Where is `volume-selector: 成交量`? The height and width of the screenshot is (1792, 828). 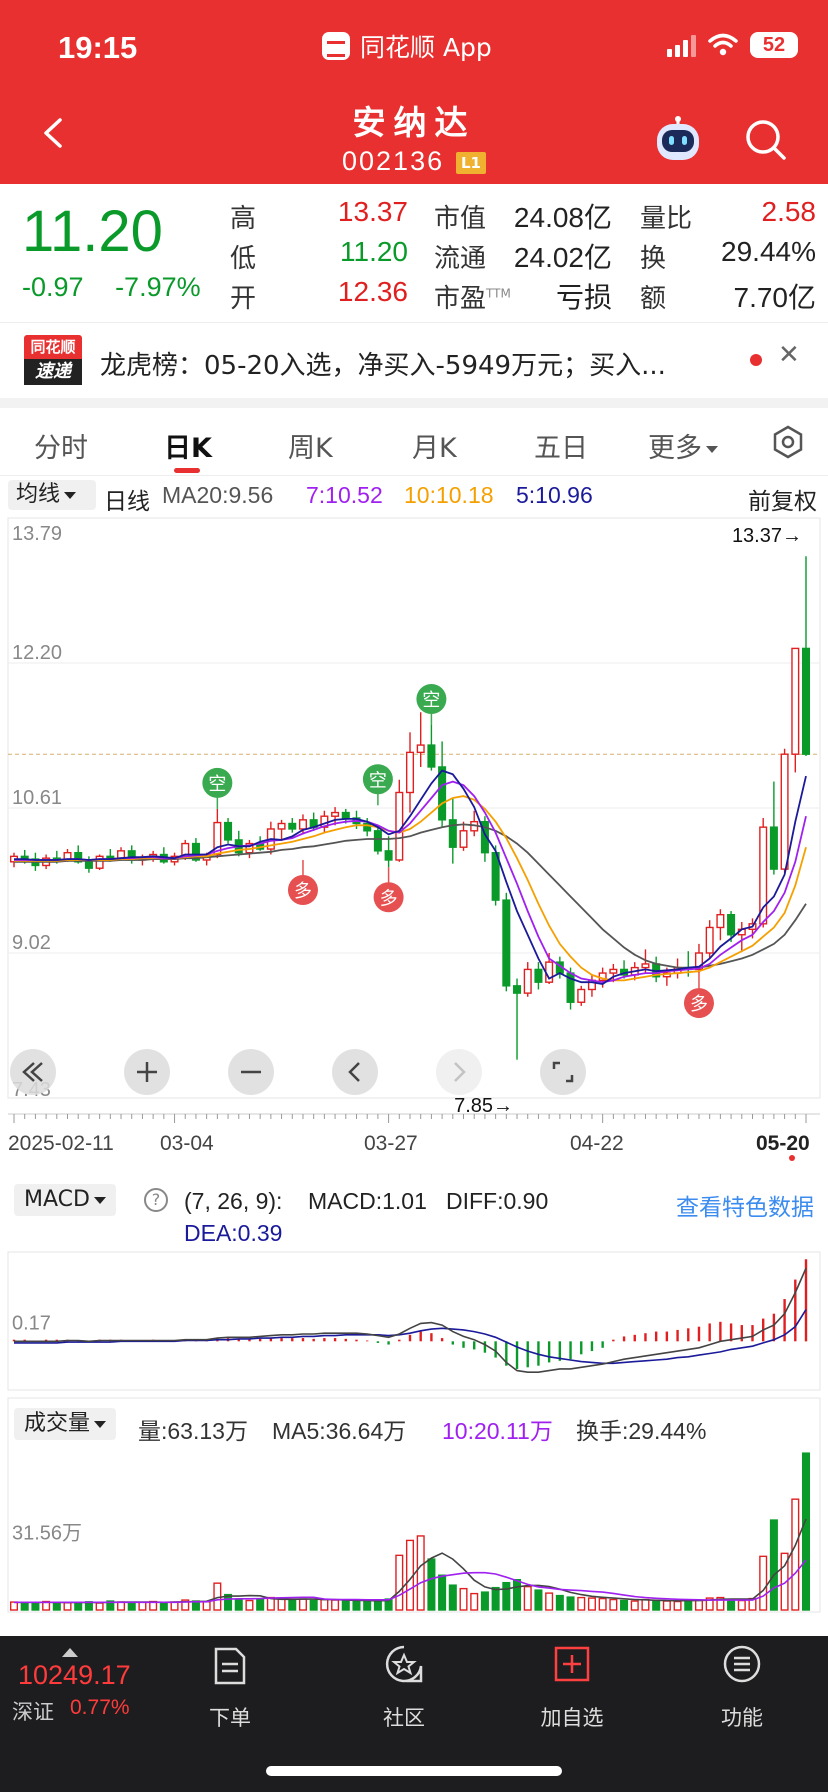 volume-selector: 成交量 is located at coordinates (65, 1424).